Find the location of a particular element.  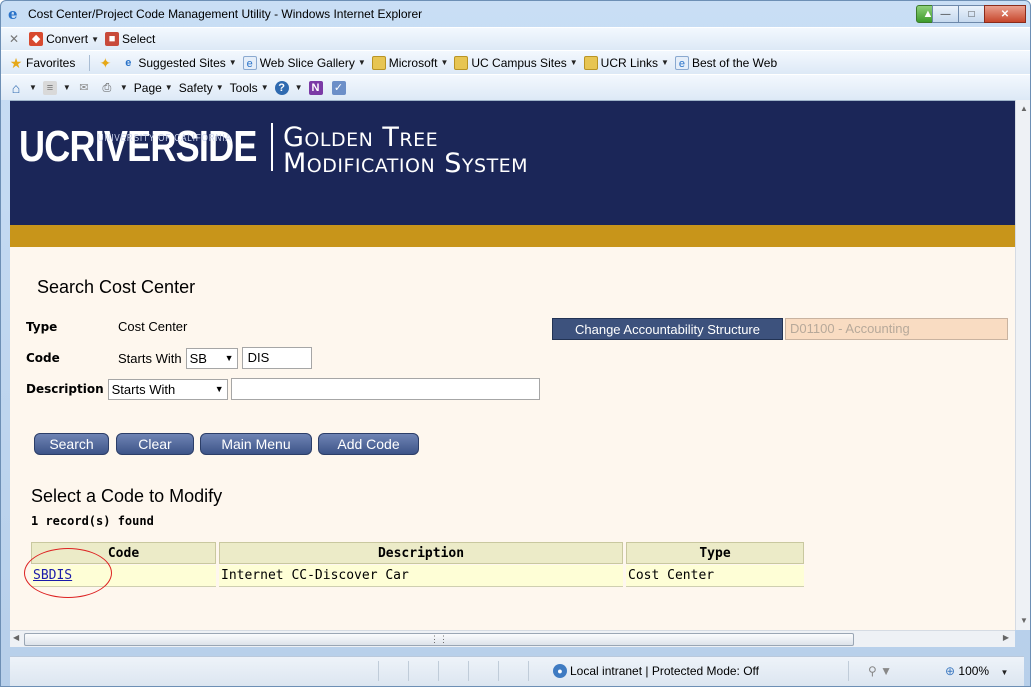

system-title: Golden Tree Modification System is located at coordinates (406, 151).